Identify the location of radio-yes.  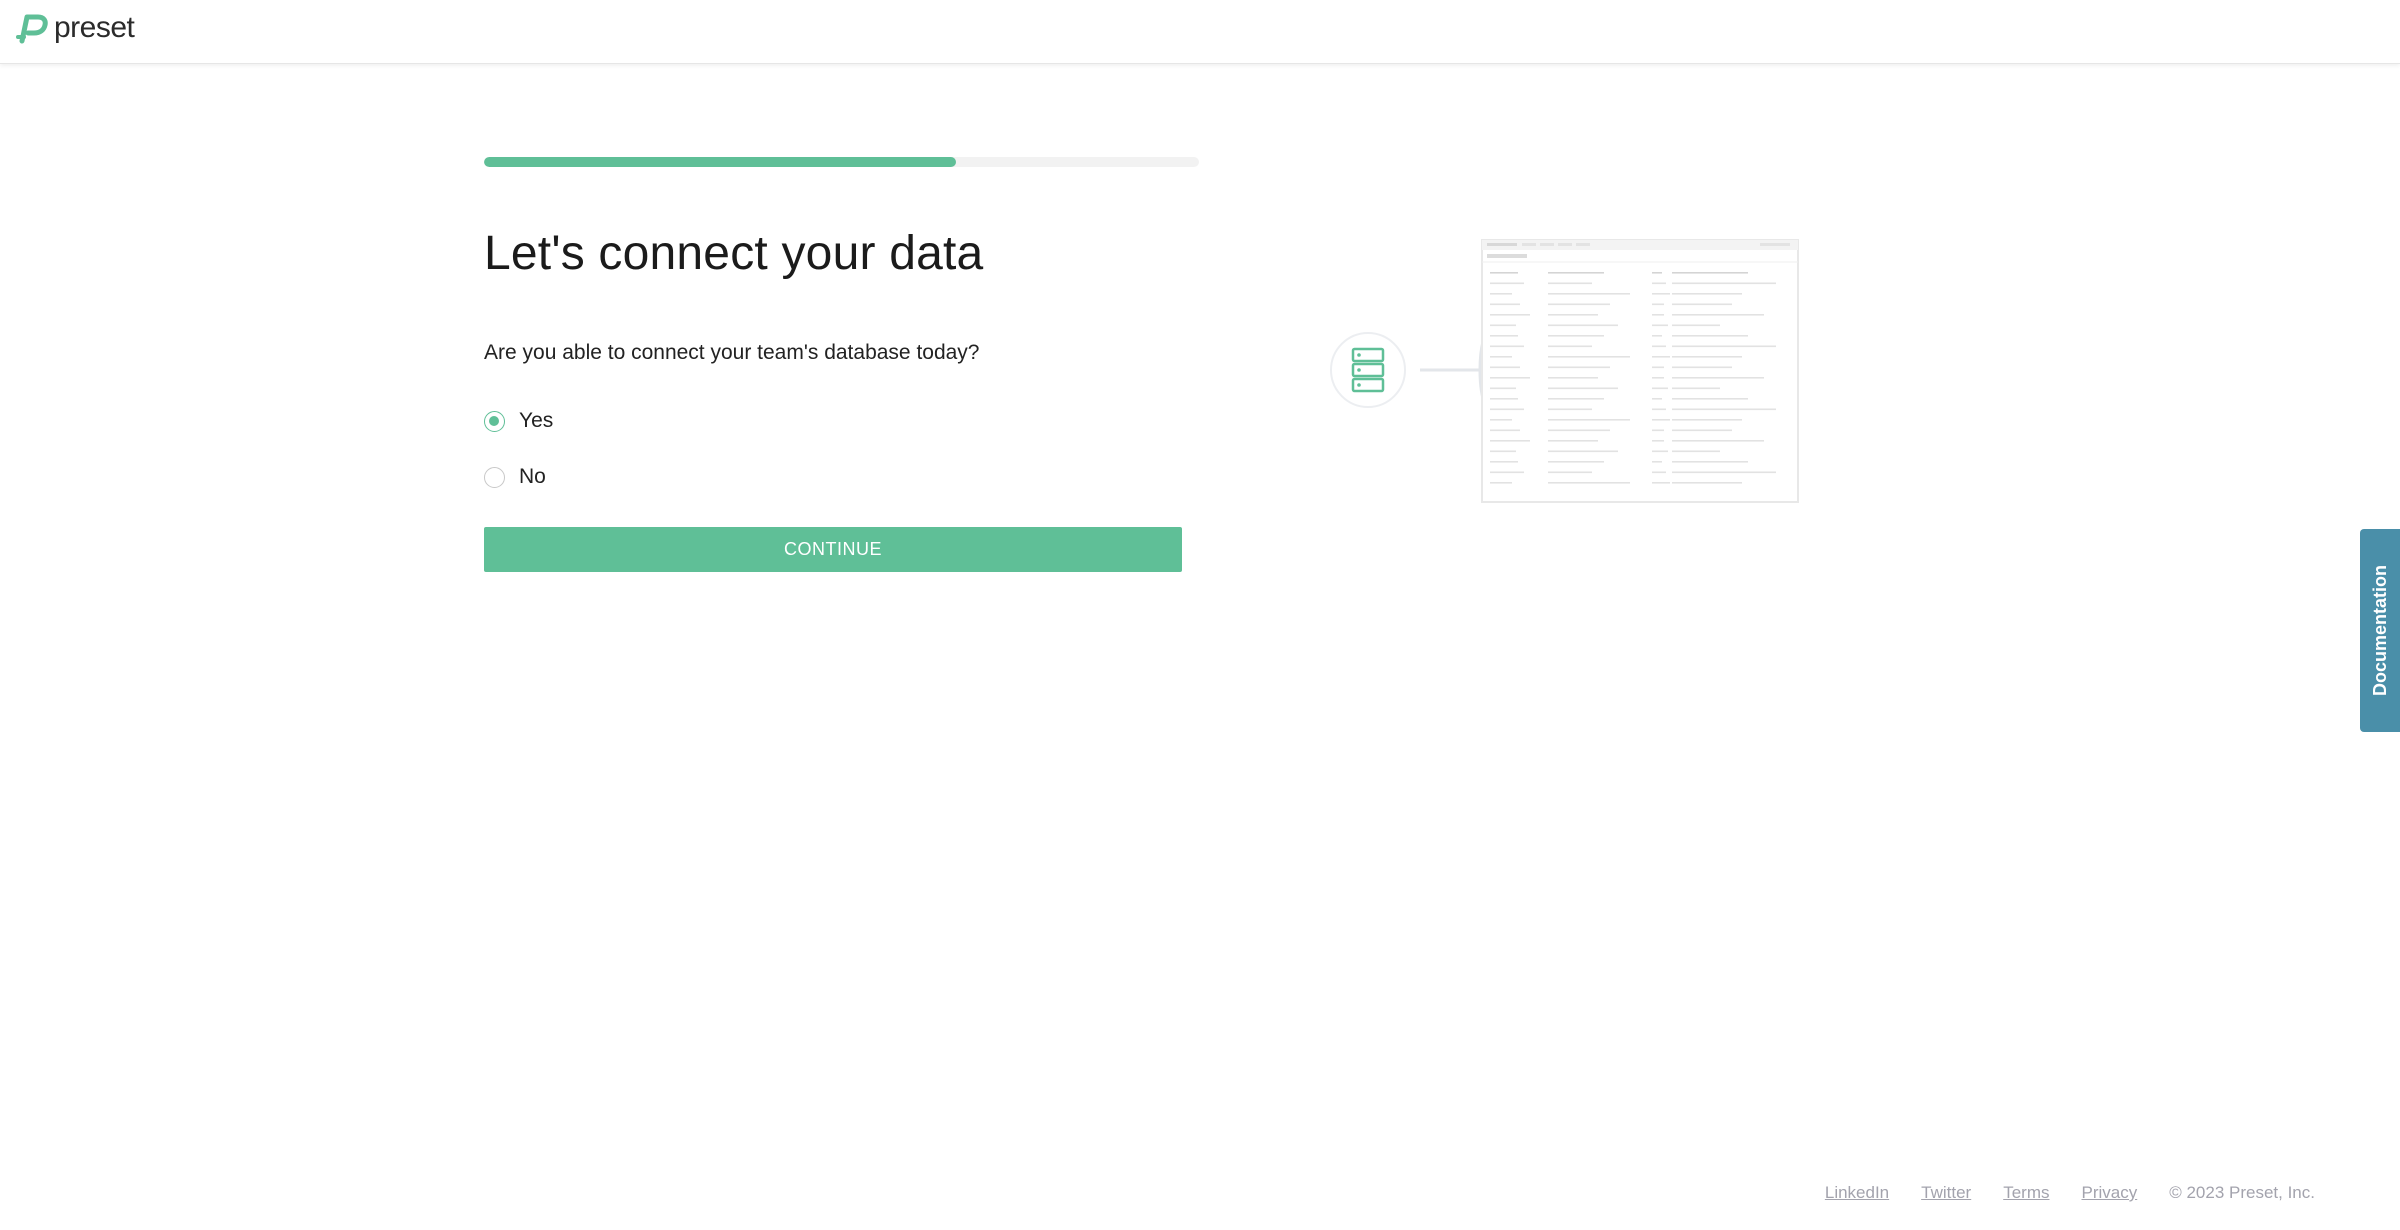
(494, 421).